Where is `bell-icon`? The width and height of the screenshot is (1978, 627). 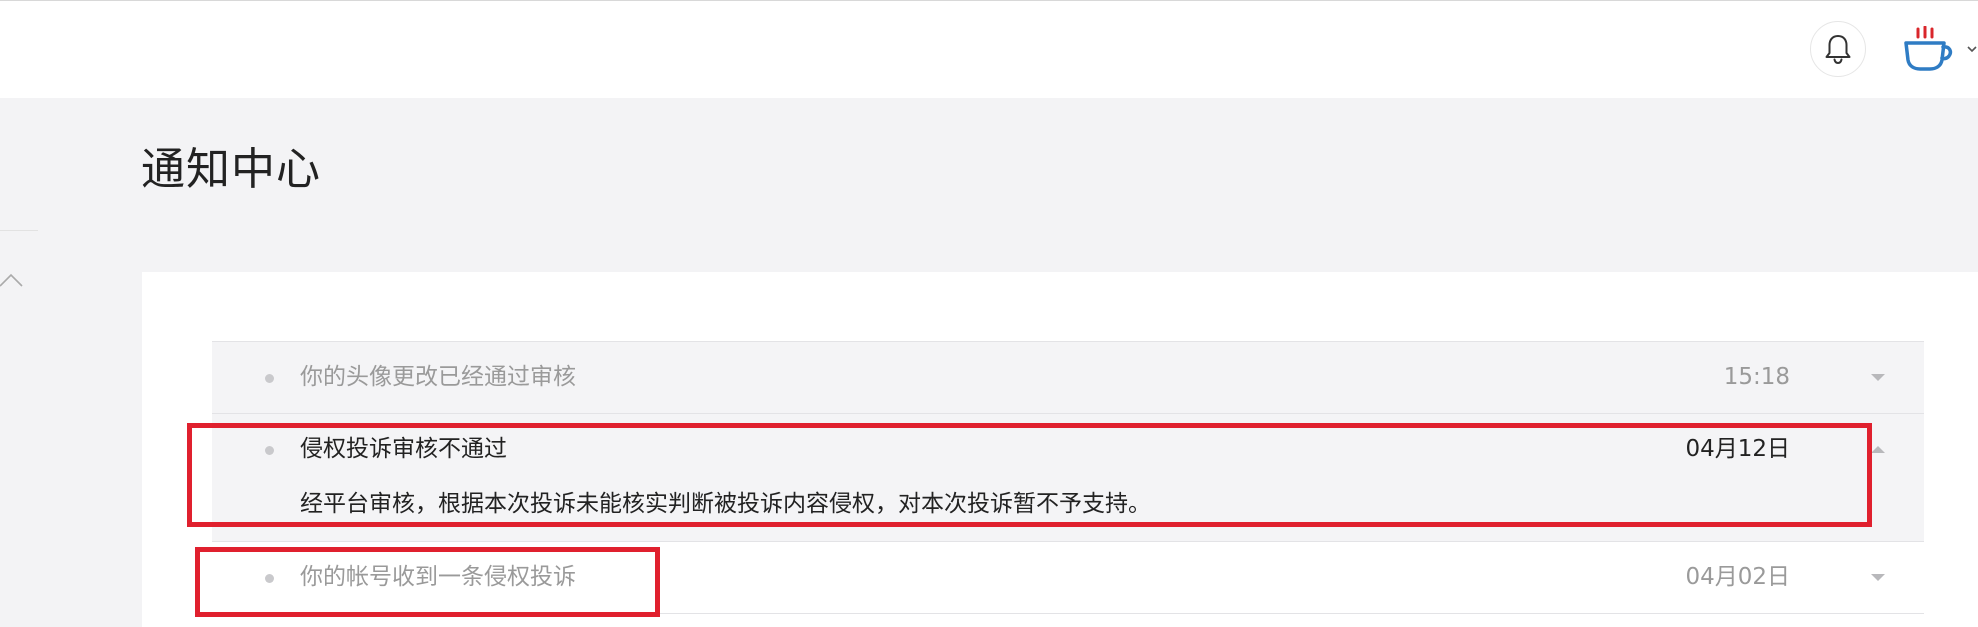
bell-icon is located at coordinates (1838, 50).